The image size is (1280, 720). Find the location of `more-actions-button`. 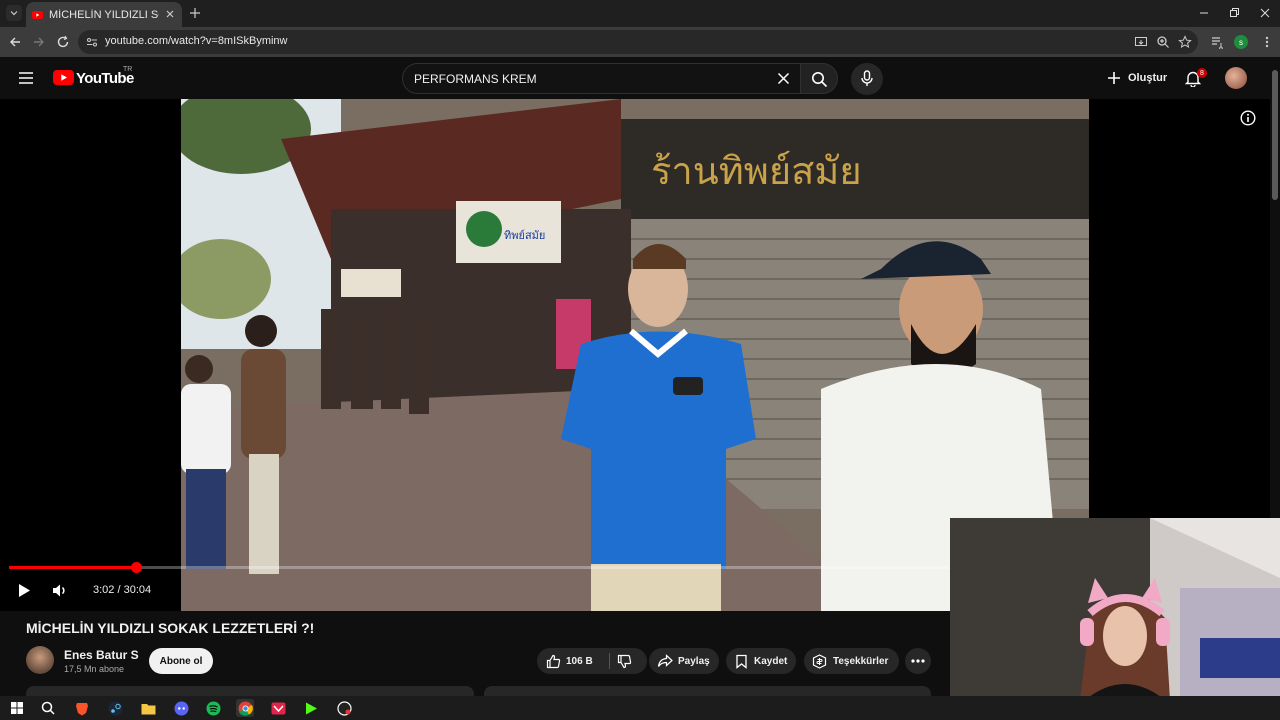

more-actions-button is located at coordinates (918, 661).